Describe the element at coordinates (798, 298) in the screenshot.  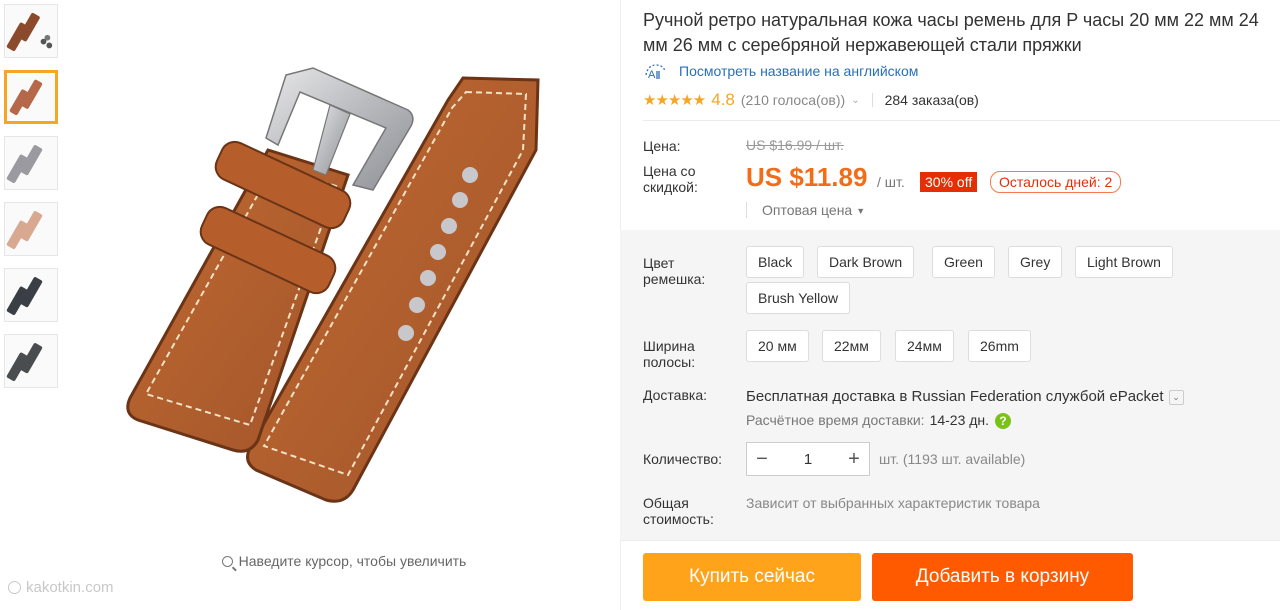
I see `color-option-brush-yellow: Brush Yellow` at that location.